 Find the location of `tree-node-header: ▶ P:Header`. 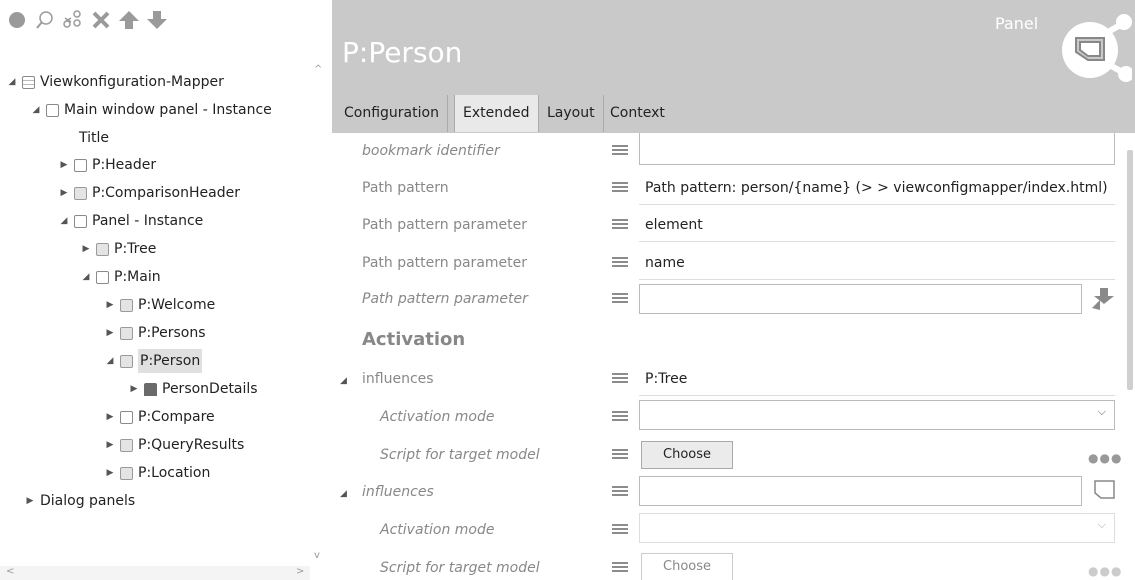

tree-node-header: ▶ P:Header is located at coordinates (107, 165).